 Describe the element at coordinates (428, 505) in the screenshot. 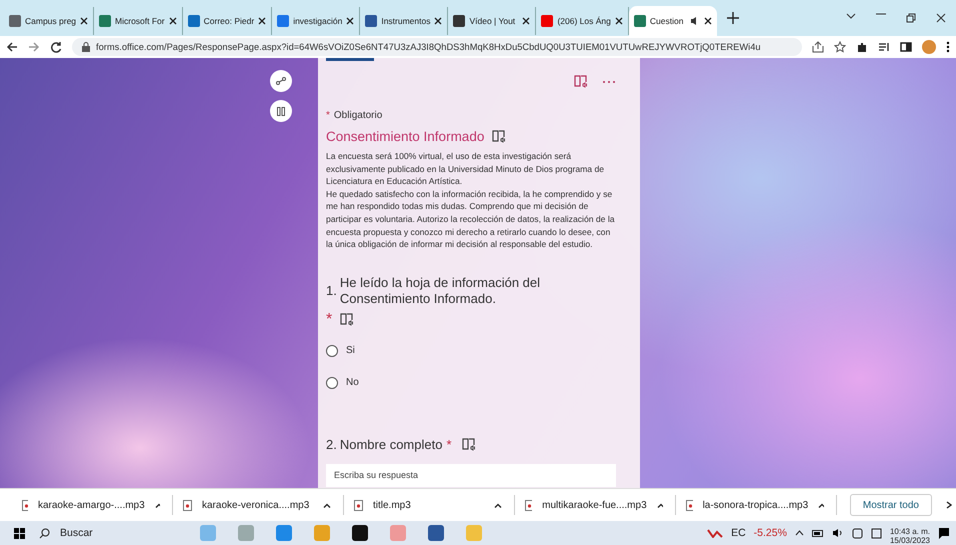

I see `download-name: title.mp3` at that location.